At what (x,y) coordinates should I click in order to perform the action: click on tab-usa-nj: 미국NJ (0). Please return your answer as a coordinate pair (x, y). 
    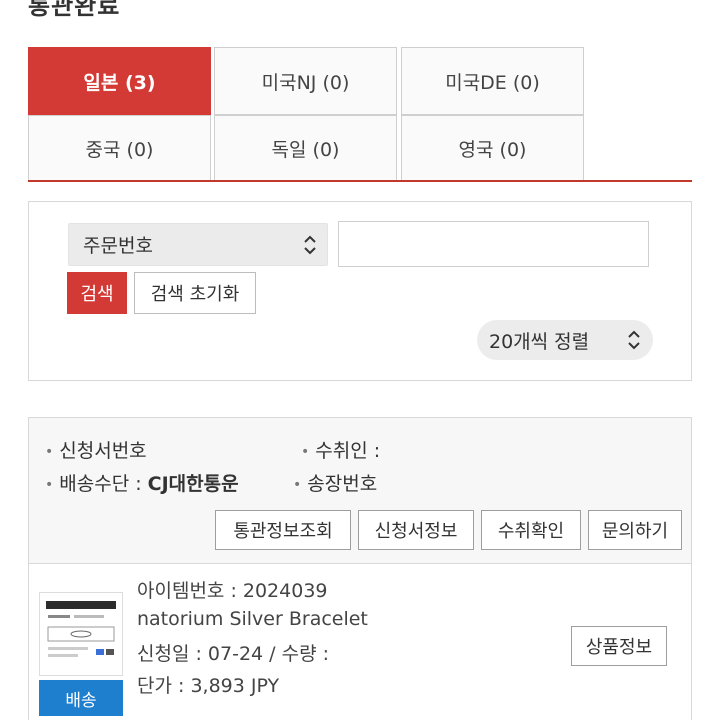
    Looking at the image, I should click on (305, 81).